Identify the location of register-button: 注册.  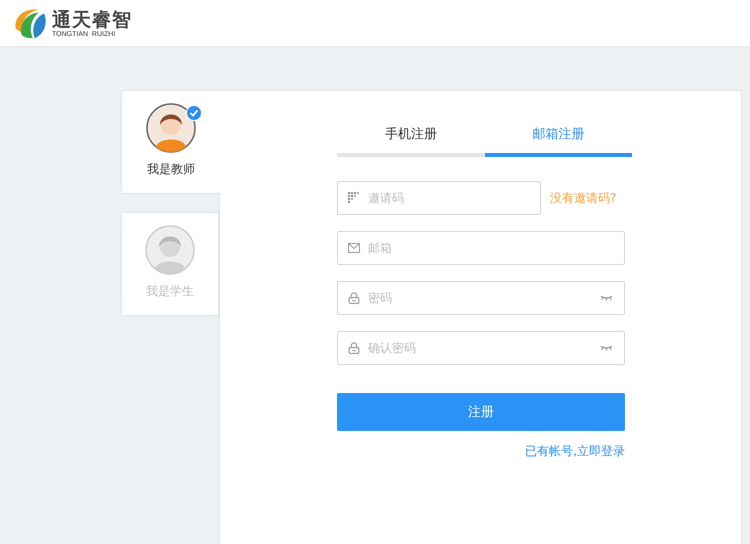
(481, 412).